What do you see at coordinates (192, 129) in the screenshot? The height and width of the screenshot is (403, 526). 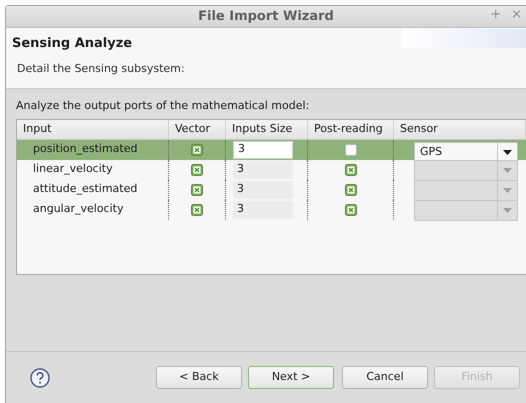 I see `column-header: Vector` at bounding box center [192, 129].